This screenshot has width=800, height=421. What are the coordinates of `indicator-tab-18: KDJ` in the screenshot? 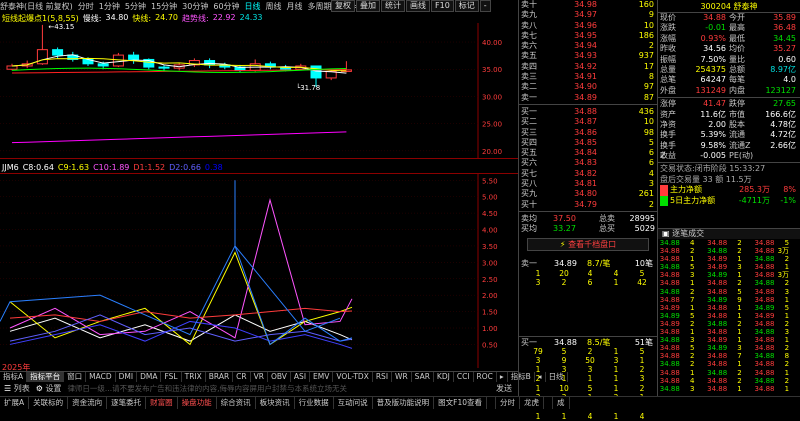 It's located at (444, 377).